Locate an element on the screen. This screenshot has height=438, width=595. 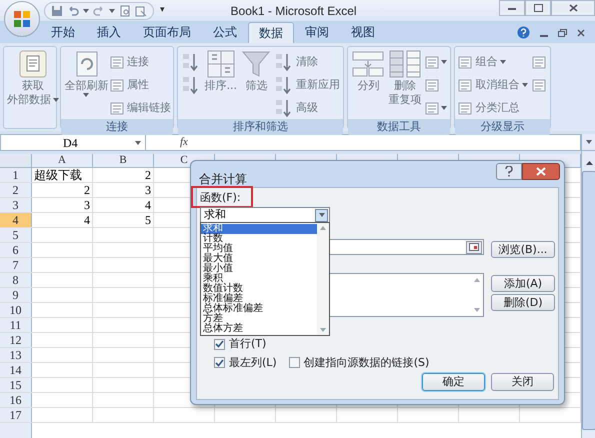
dropdown-option: 数值计数 is located at coordinates (259, 289).